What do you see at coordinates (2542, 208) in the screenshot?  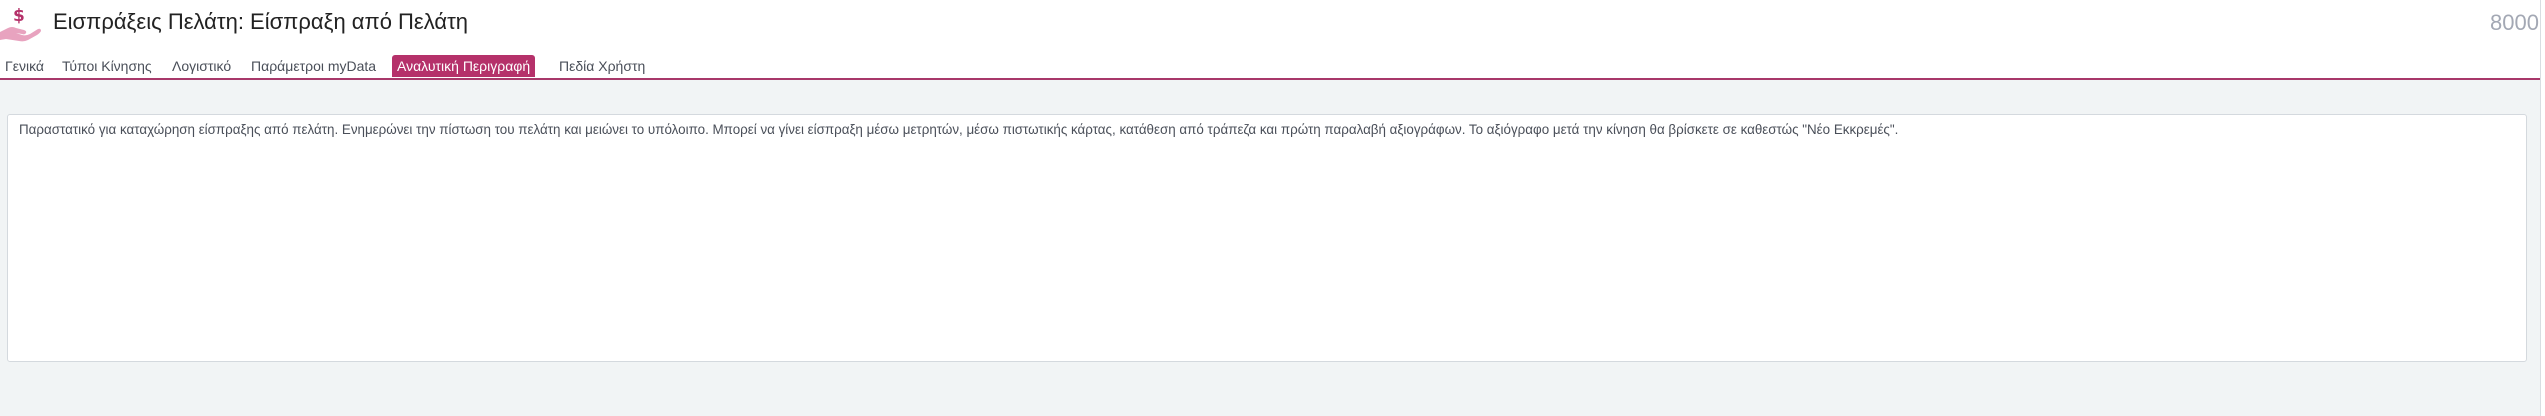 I see `right-edge-divider` at bounding box center [2542, 208].